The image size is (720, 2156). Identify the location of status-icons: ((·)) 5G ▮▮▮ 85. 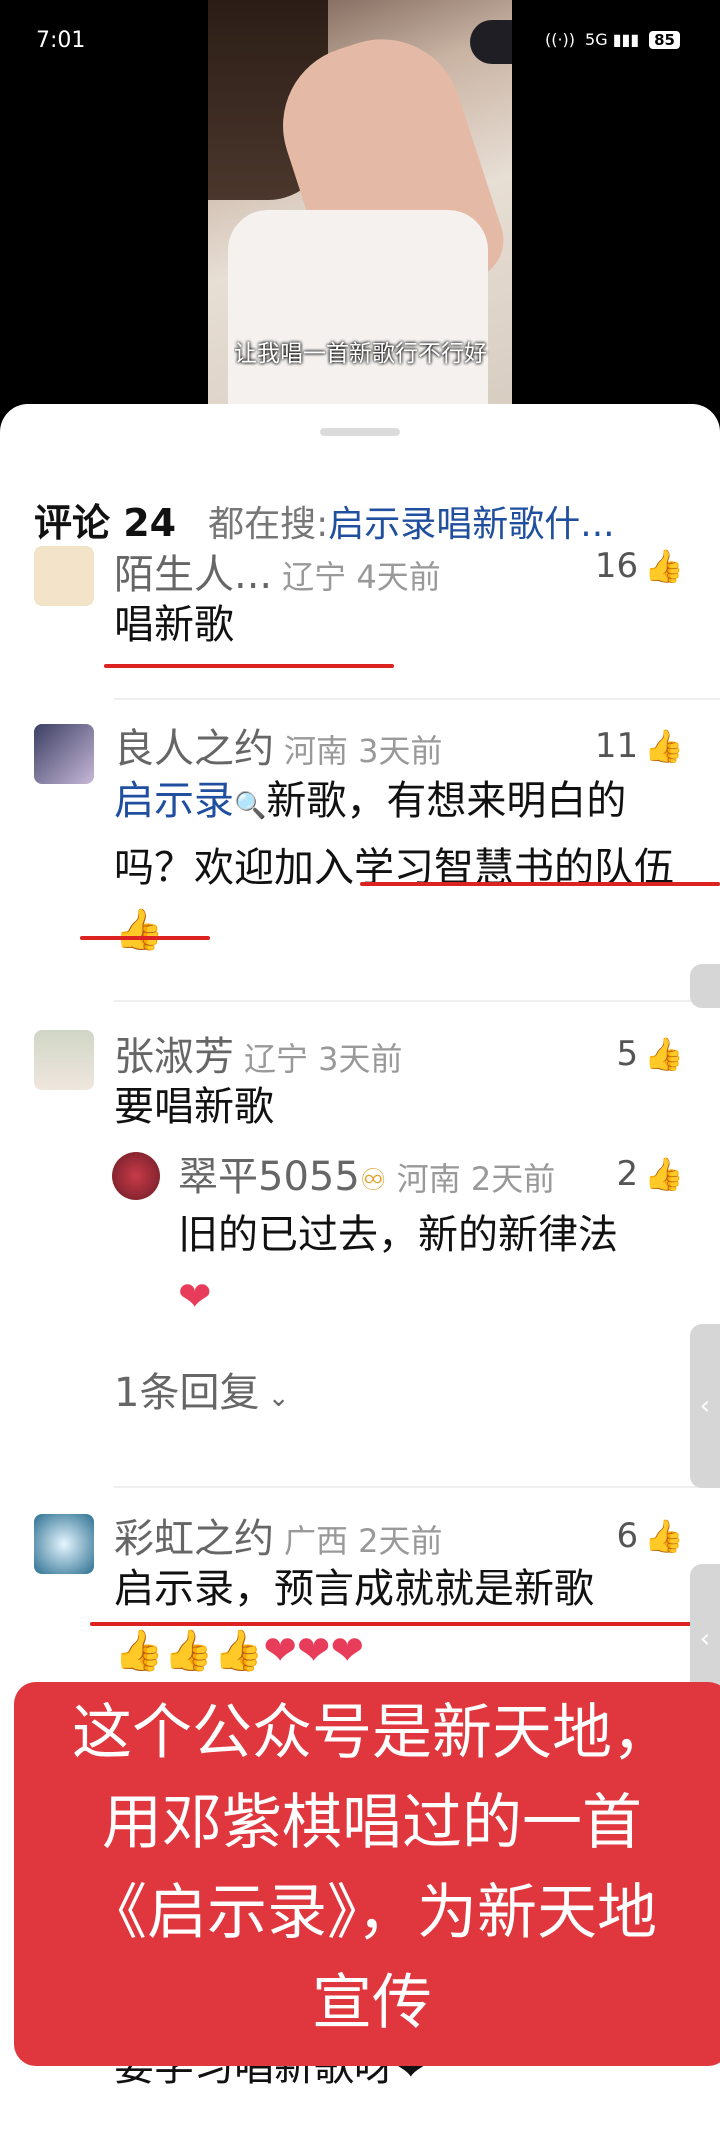
(612, 39).